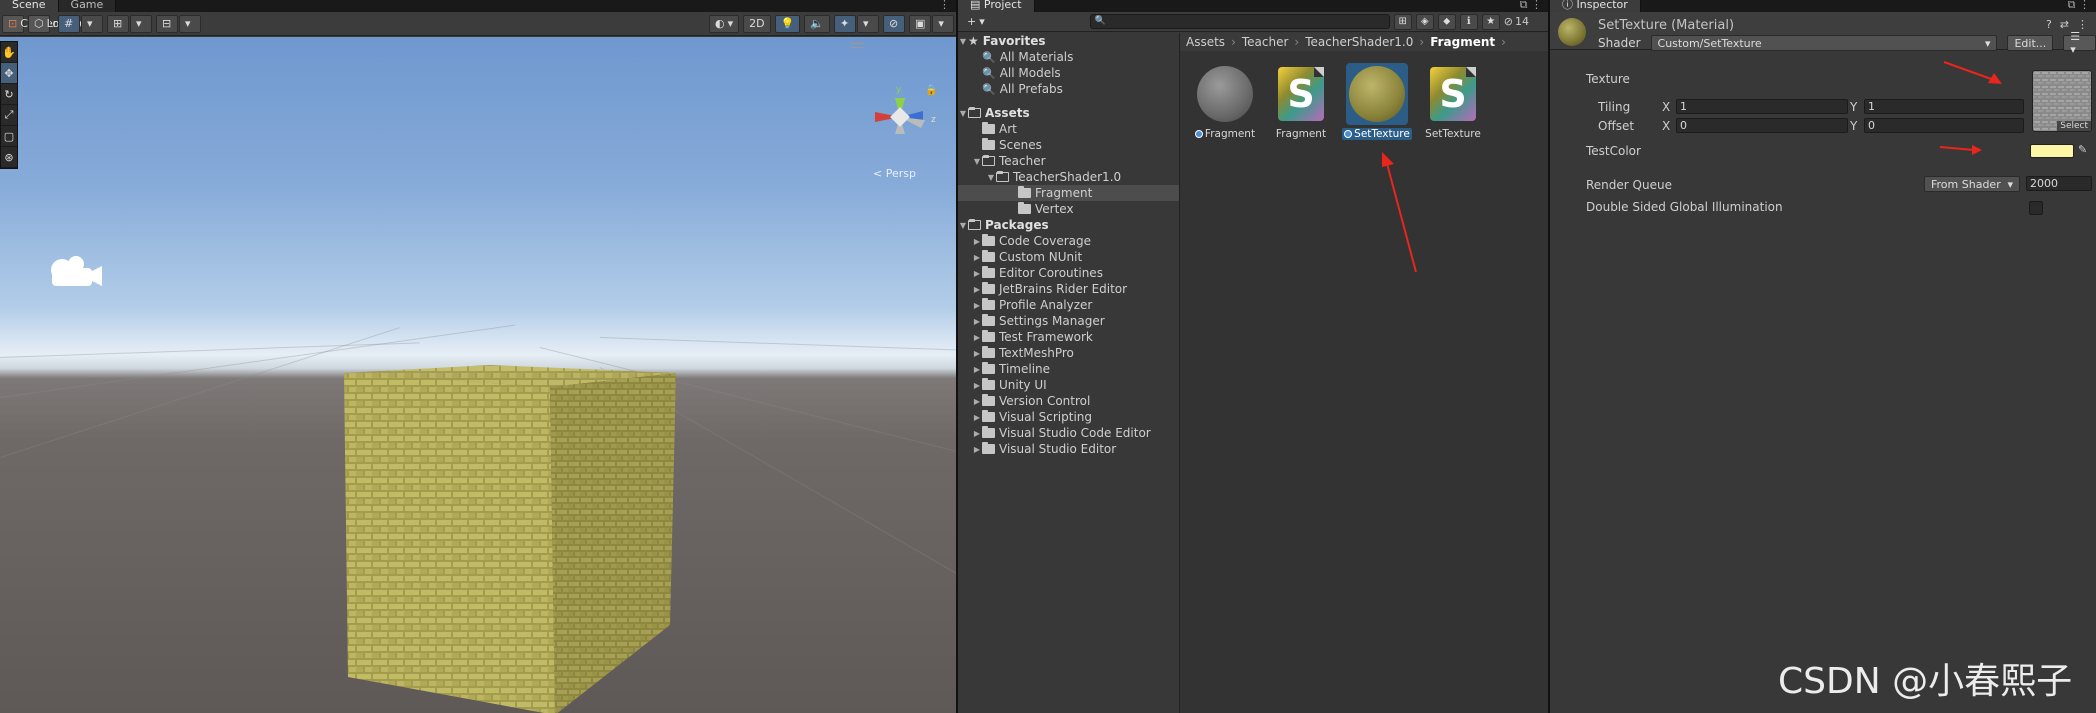 The height and width of the screenshot is (713, 2096). What do you see at coordinates (976, 22) in the screenshot?
I see `create-asset-button: + ▾` at bounding box center [976, 22].